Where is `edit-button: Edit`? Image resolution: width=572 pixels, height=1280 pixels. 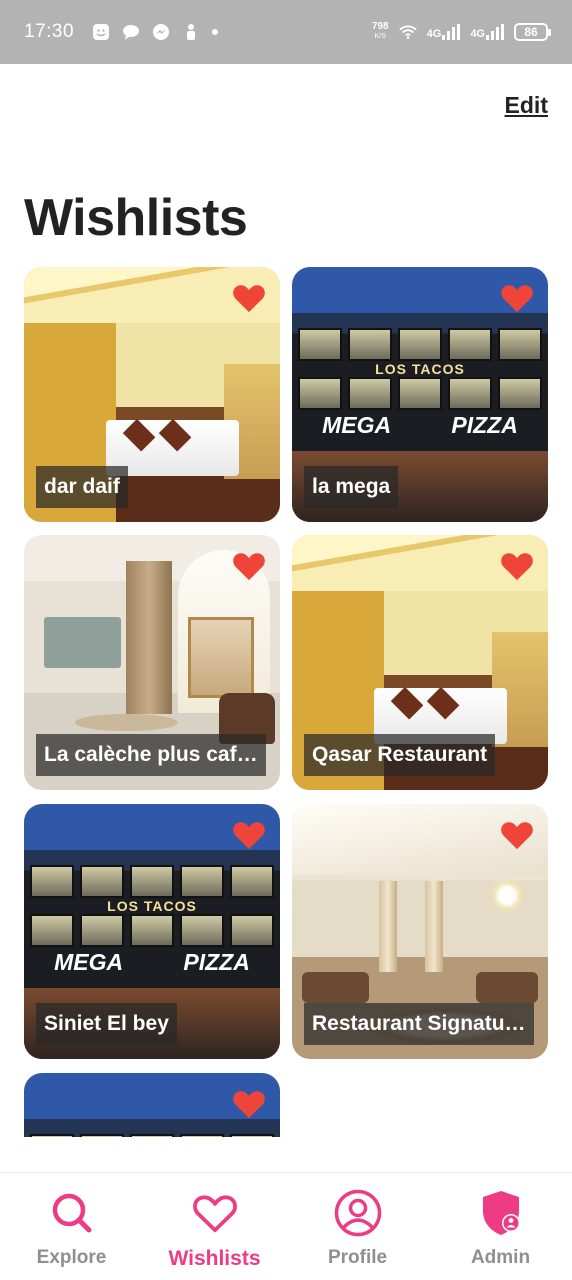 edit-button: Edit is located at coordinates (526, 105).